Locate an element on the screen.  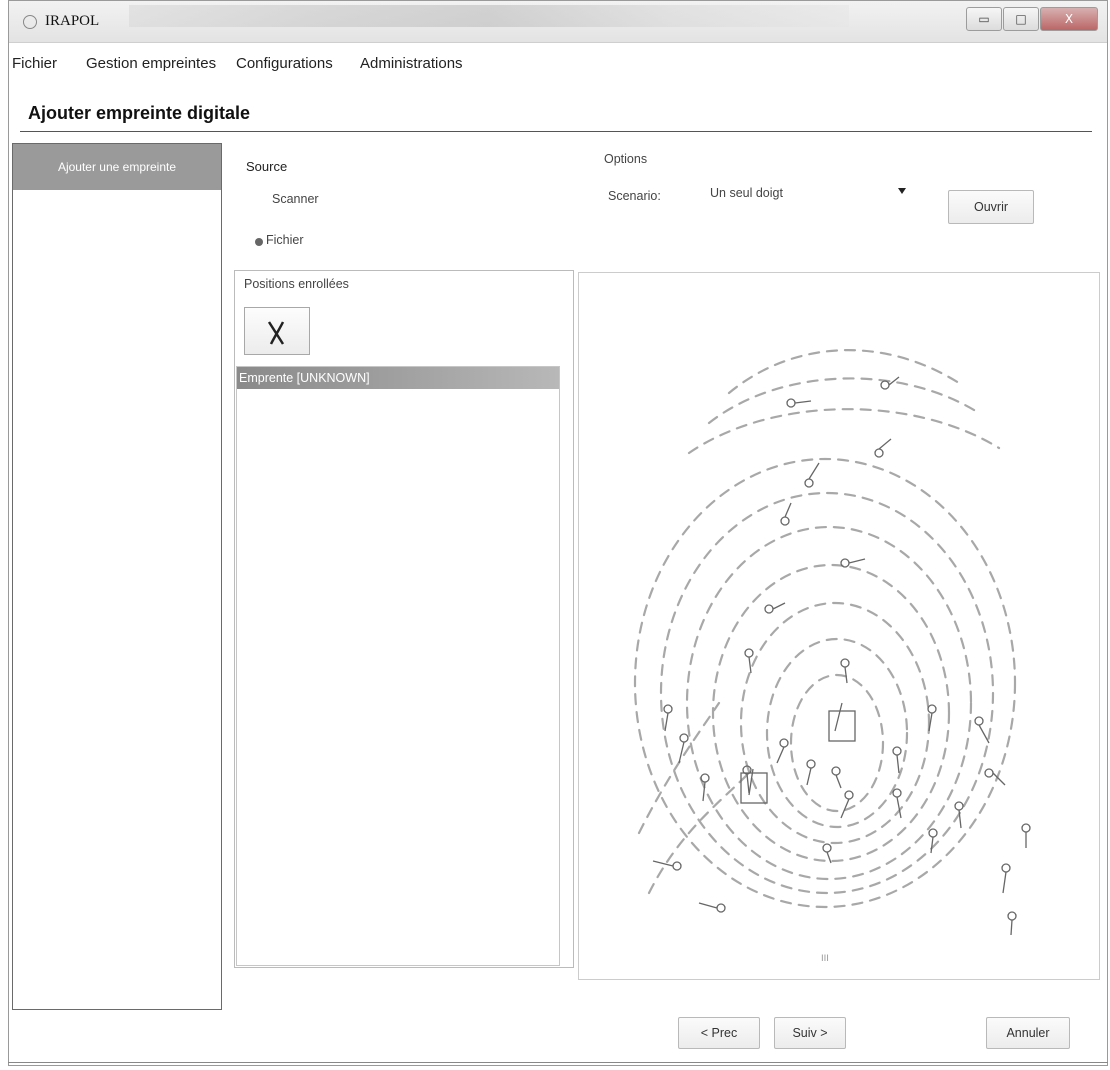
source-option-scanner: Scanner is located at coordinates (295, 199).